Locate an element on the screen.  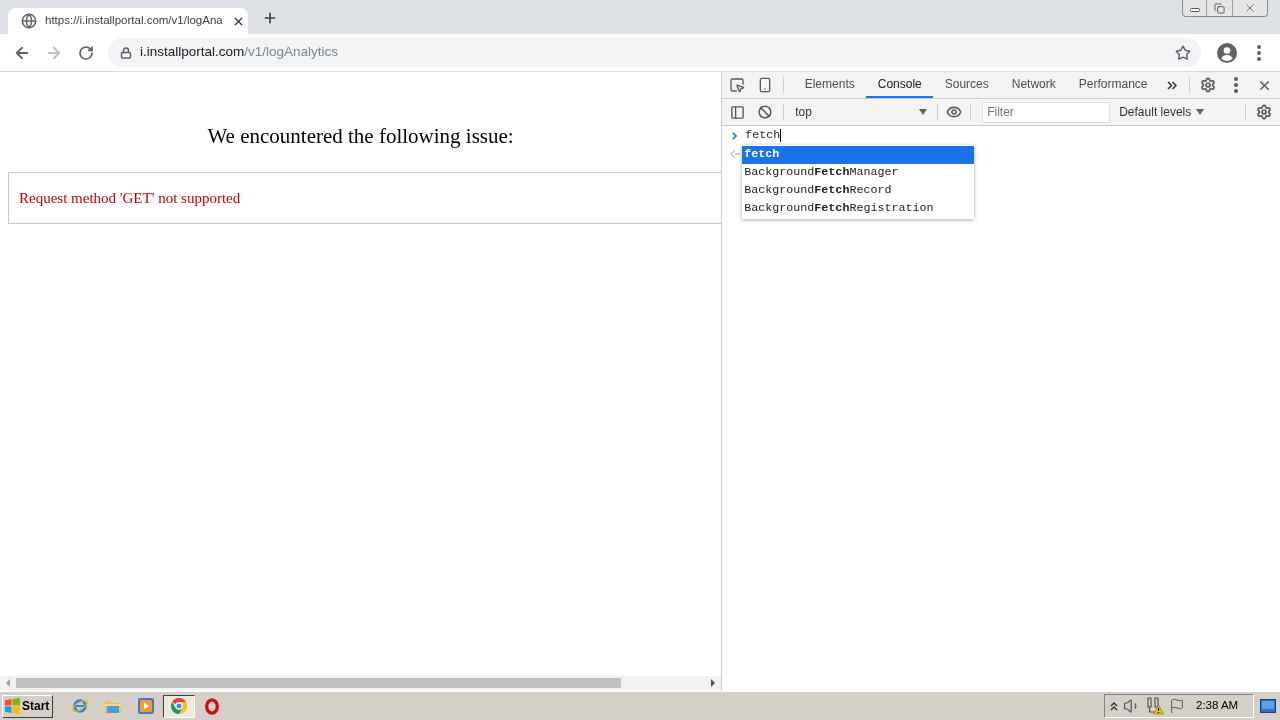
restore-icon is located at coordinates (1219, 8).